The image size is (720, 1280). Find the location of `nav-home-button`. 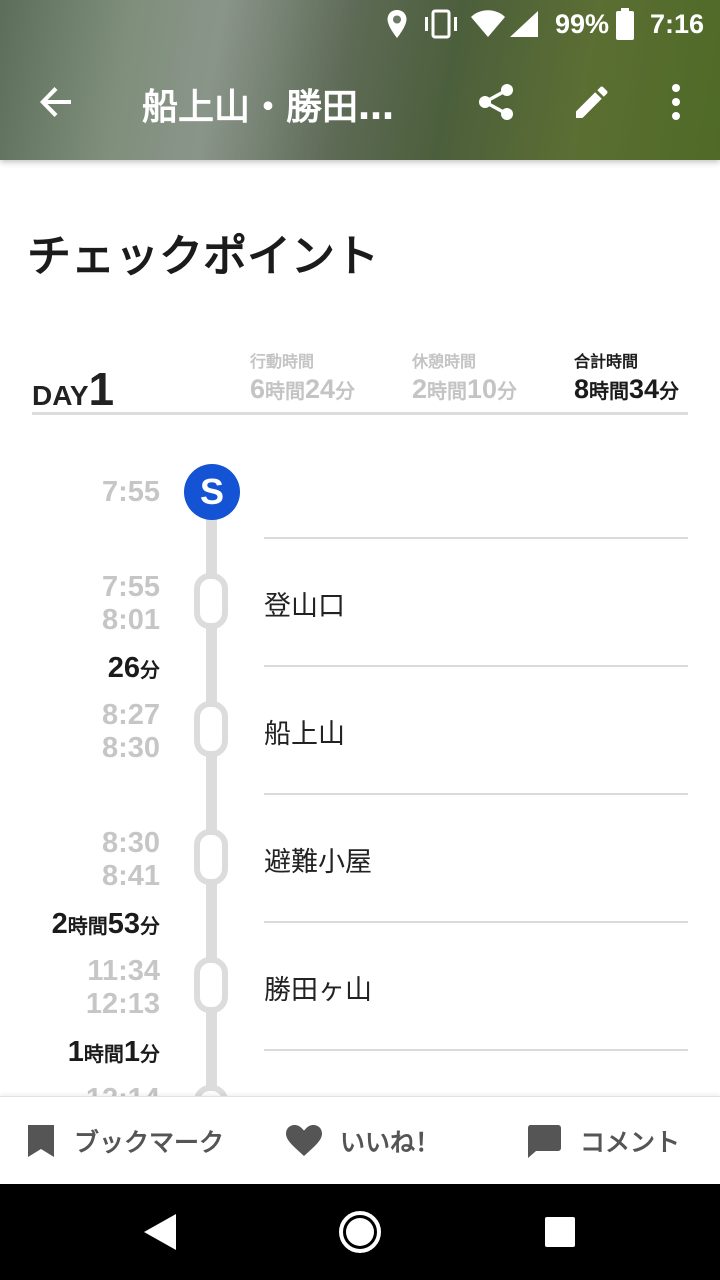

nav-home-button is located at coordinates (360, 1232).